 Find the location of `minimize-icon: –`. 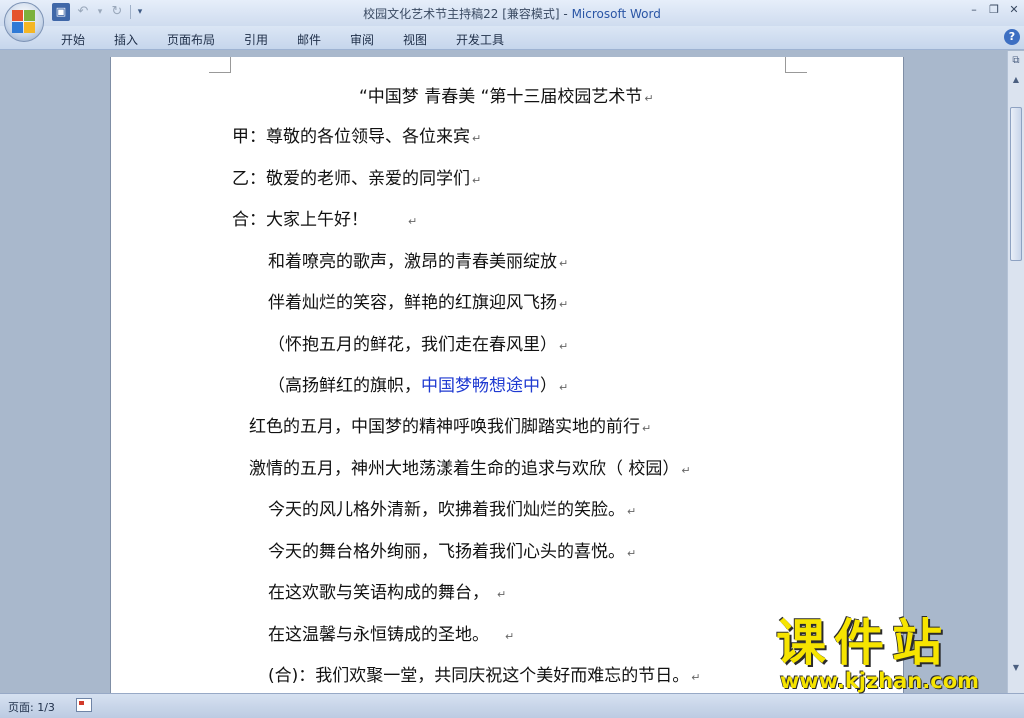

minimize-icon: – is located at coordinates (974, 9).